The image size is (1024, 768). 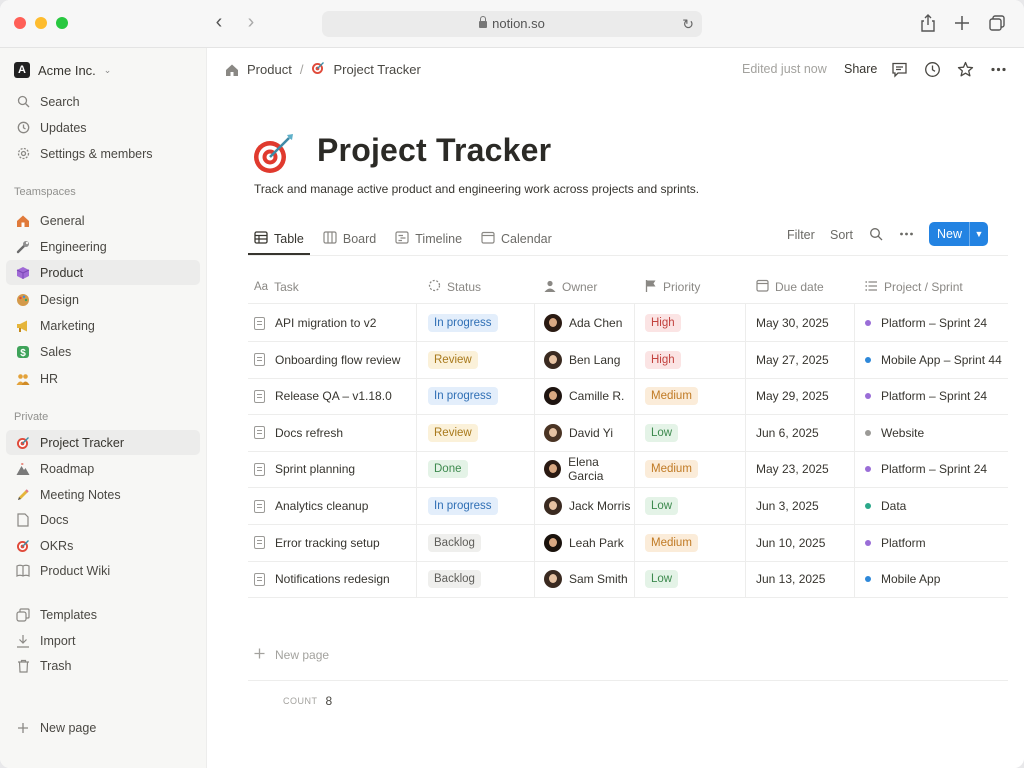 What do you see at coordinates (332, 396) in the screenshot?
I see `task-cell: Release QA – v1.18.0` at bounding box center [332, 396].